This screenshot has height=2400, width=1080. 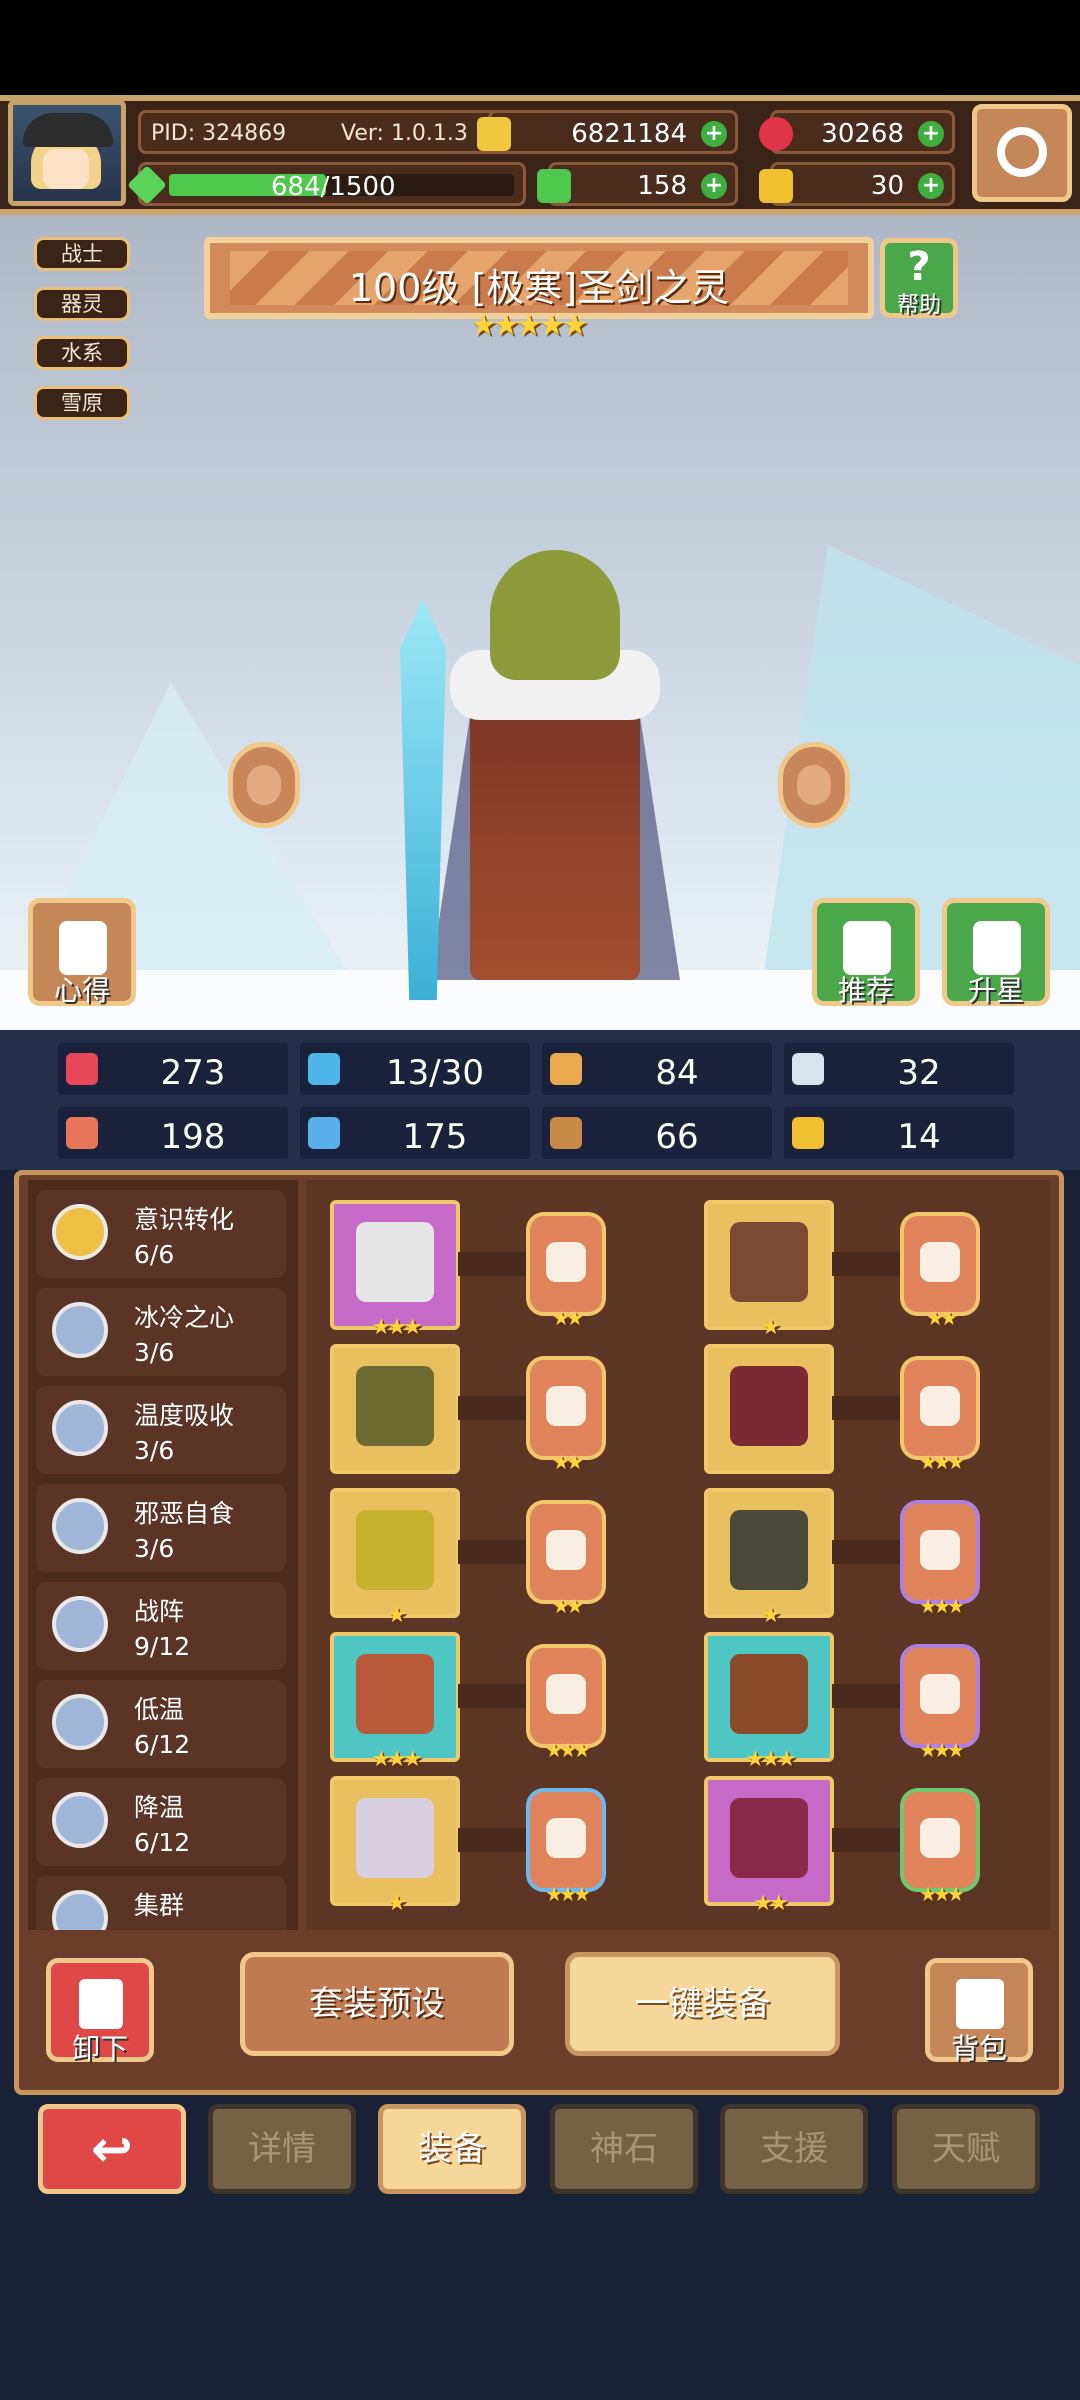 I want to click on thumbs-up-icon, so click(x=867, y=948).